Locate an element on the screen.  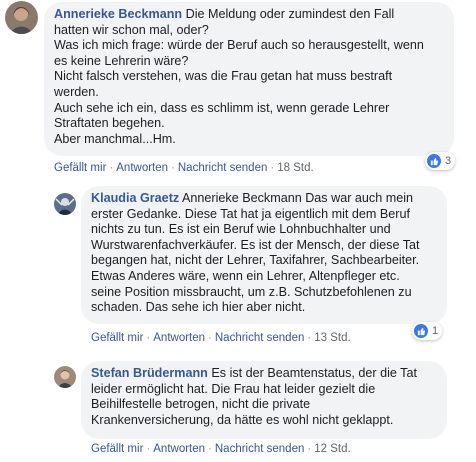
comment-text-line: Straftaten begehen. is located at coordinates (109, 123).